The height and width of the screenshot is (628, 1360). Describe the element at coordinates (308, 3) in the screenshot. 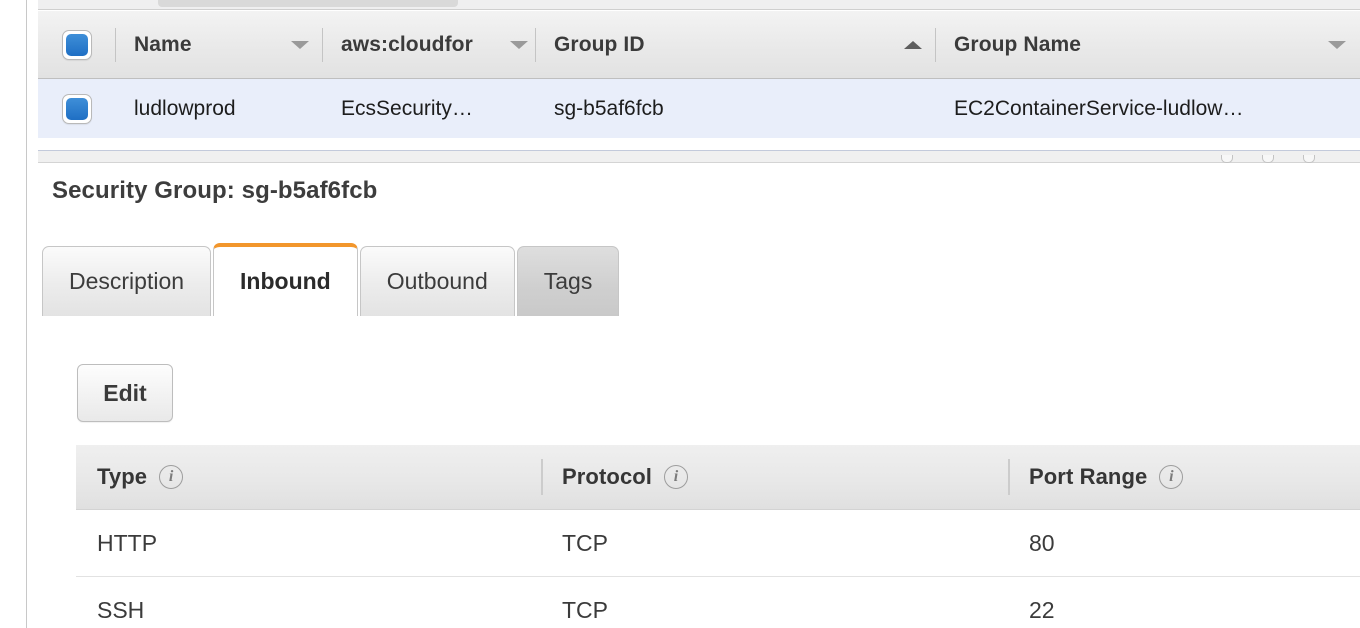

I see `toolbar-control-pill` at that location.